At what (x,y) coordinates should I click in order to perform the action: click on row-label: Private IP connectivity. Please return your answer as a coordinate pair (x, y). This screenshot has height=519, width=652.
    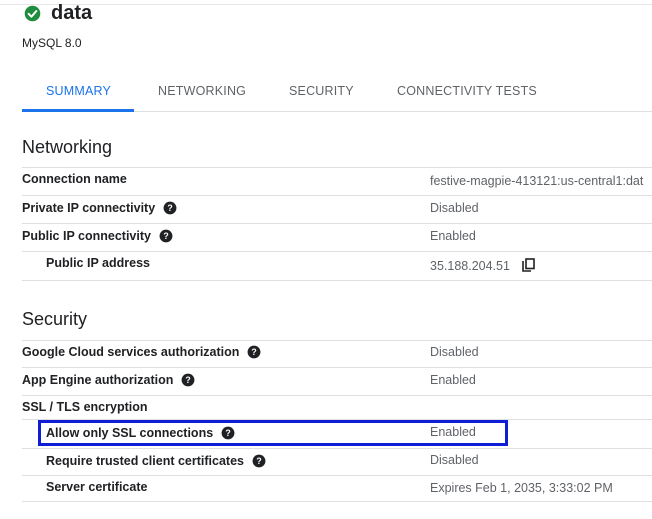
    Looking at the image, I should click on (89, 208).